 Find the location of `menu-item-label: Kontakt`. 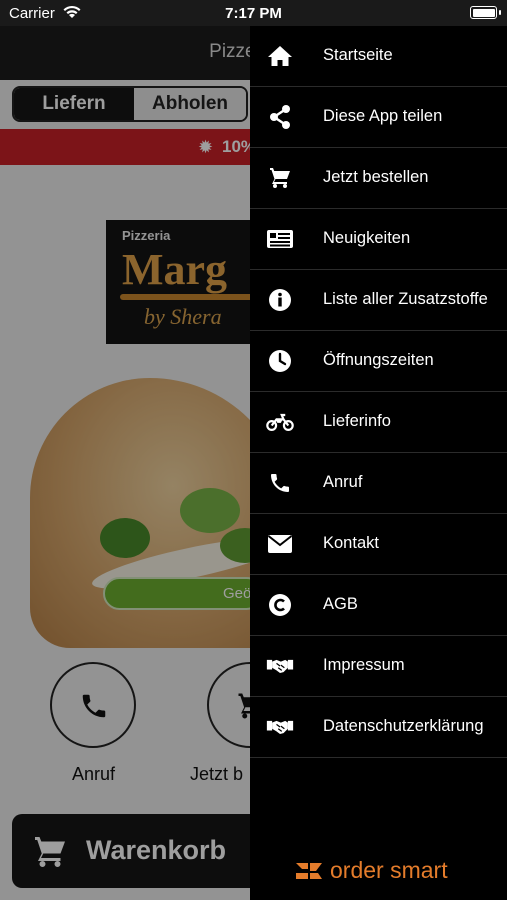

menu-item-label: Kontakt is located at coordinates (351, 543).